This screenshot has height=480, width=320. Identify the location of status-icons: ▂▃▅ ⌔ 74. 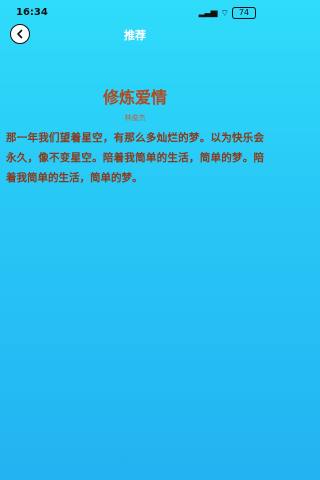
(227, 13).